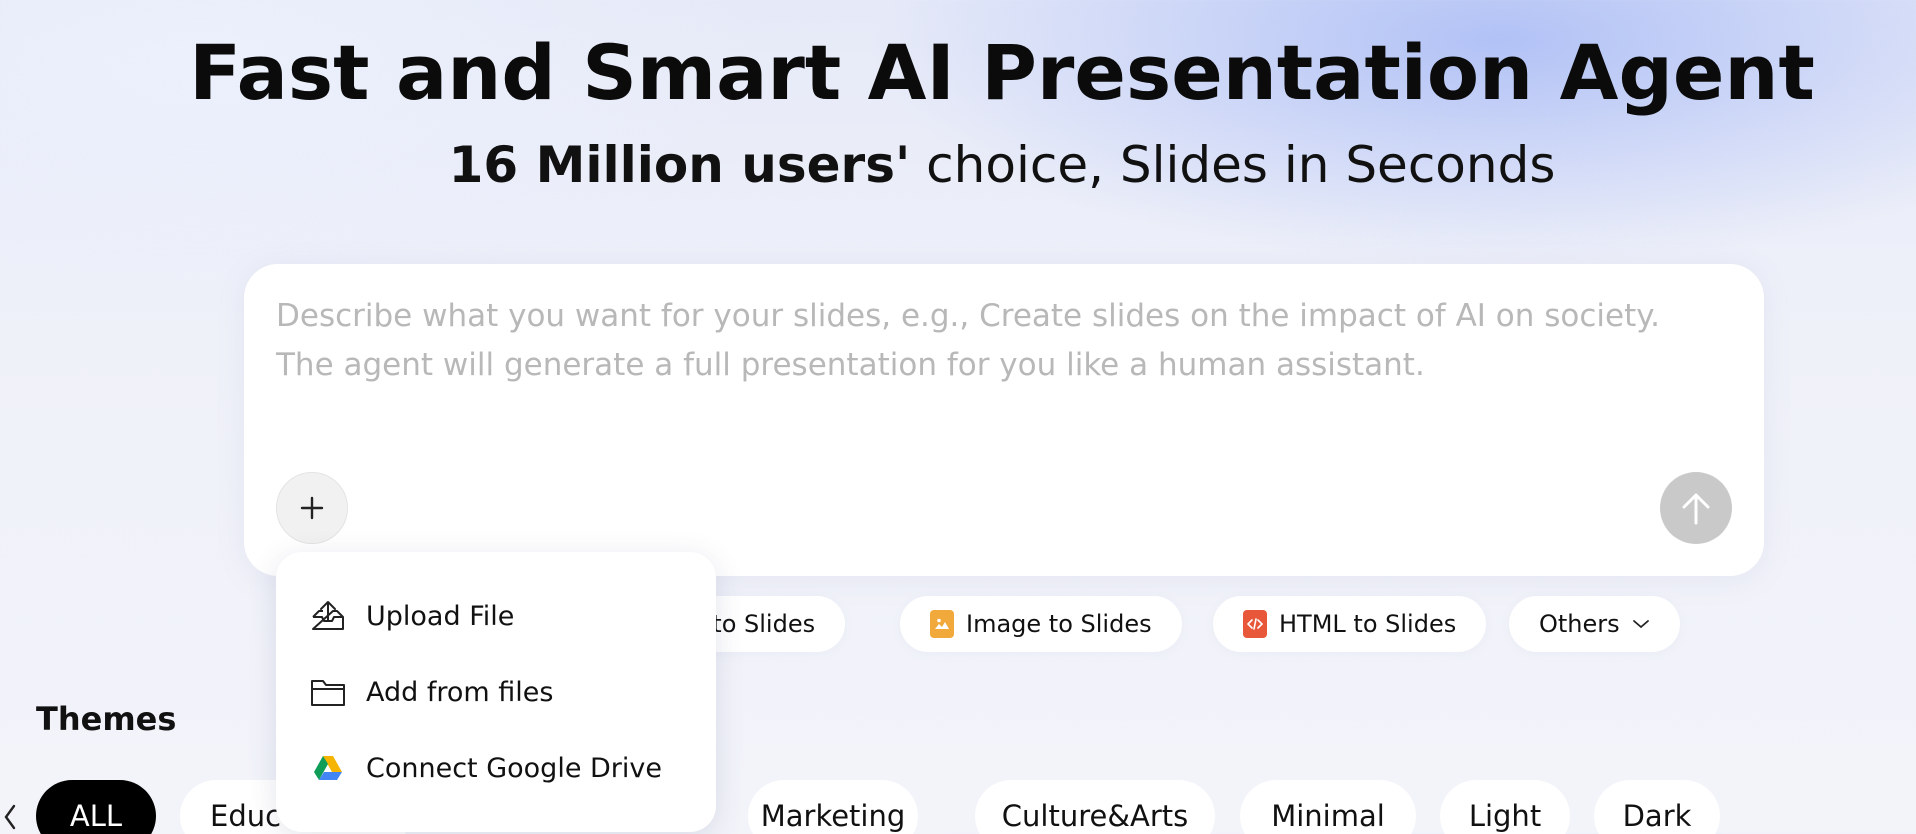 Image resolution: width=1916 pixels, height=834 pixels. I want to click on prompt-input, so click(996, 367).